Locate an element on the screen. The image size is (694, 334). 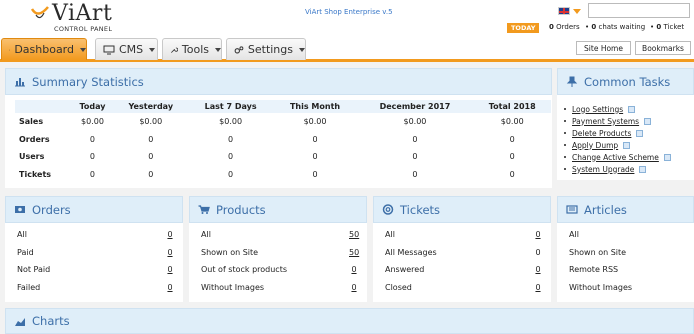
tab-settings-label: Settings is located at coordinates (270, 49).